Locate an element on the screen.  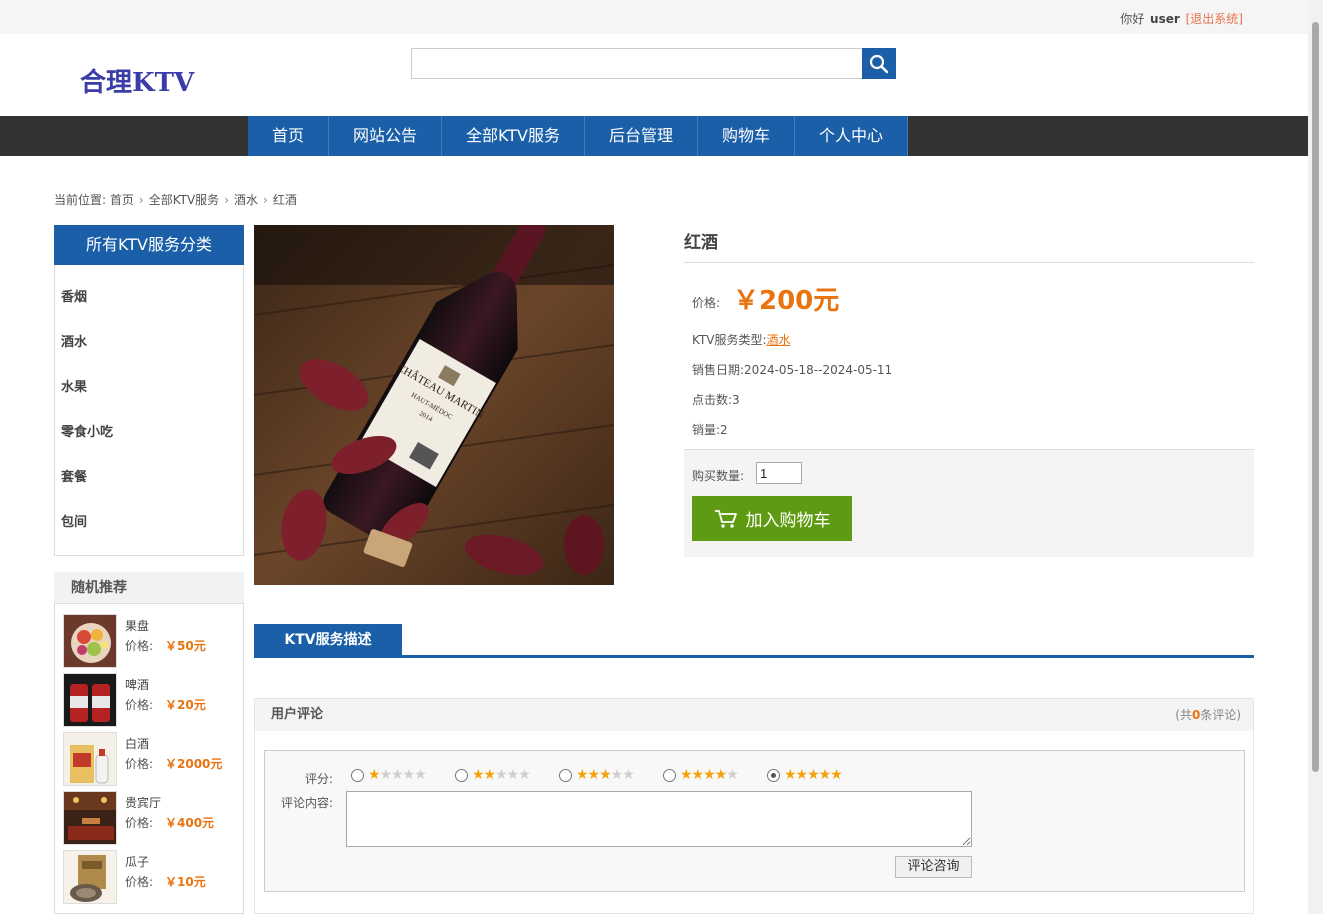
product-image: CHÂTEAU MARTIN HAUT-MÉDOC 2014 is located at coordinates (434, 405).